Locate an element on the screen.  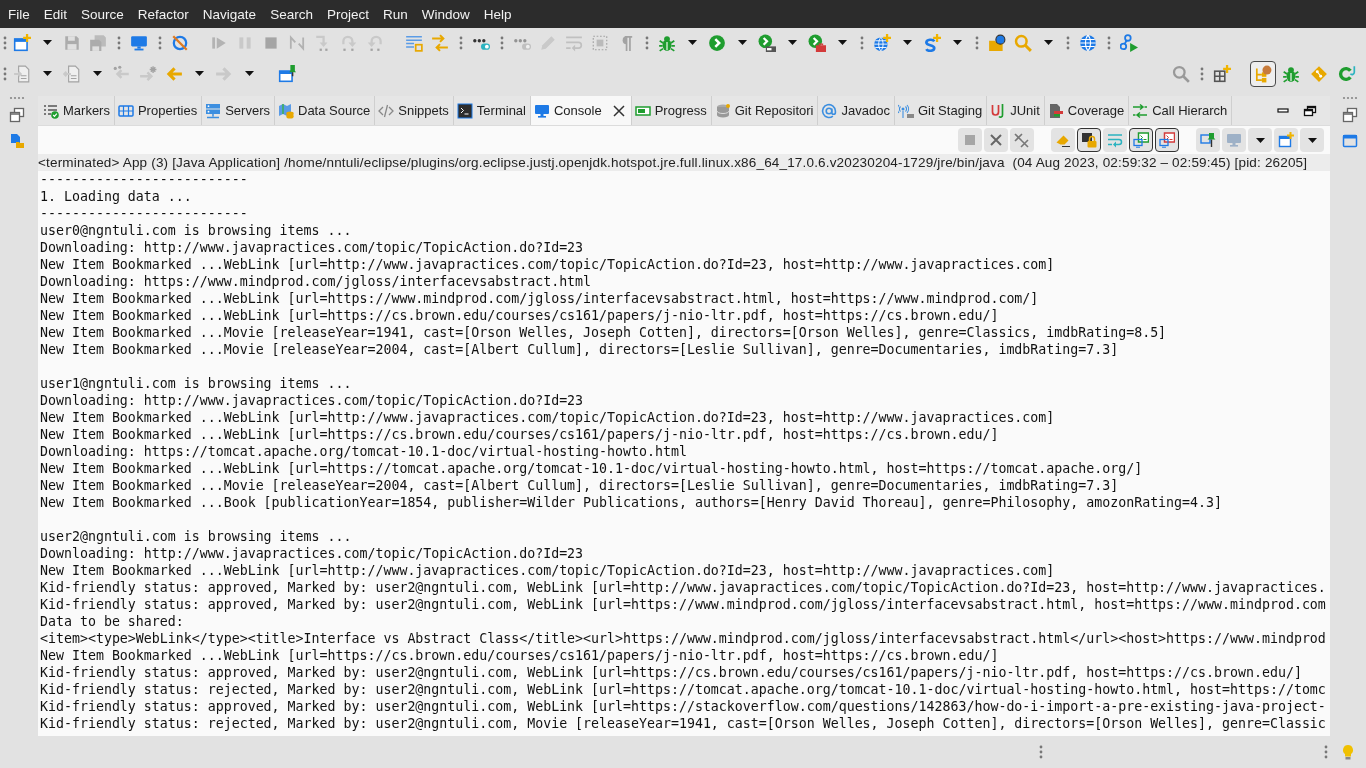
terminal-window-icon is located at coordinates (1167, 140).